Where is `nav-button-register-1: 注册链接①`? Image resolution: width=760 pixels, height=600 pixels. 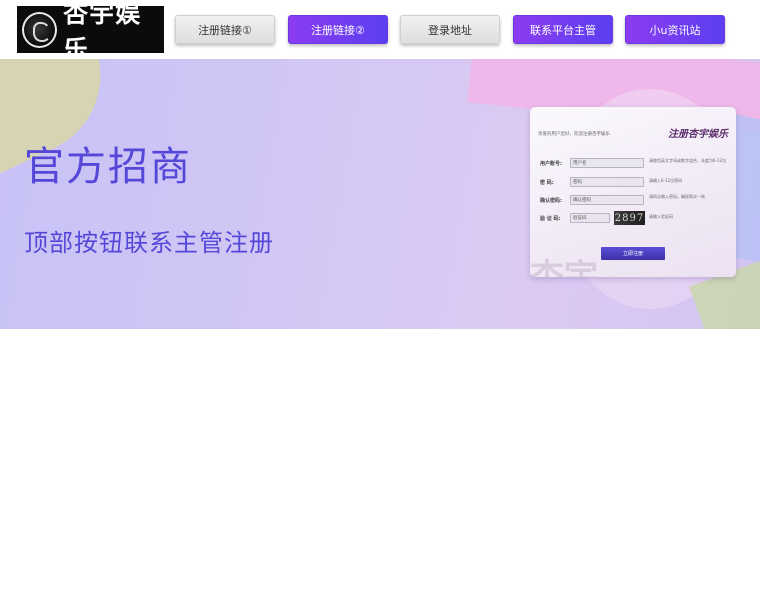 nav-button-register-1: 注册链接① is located at coordinates (225, 29).